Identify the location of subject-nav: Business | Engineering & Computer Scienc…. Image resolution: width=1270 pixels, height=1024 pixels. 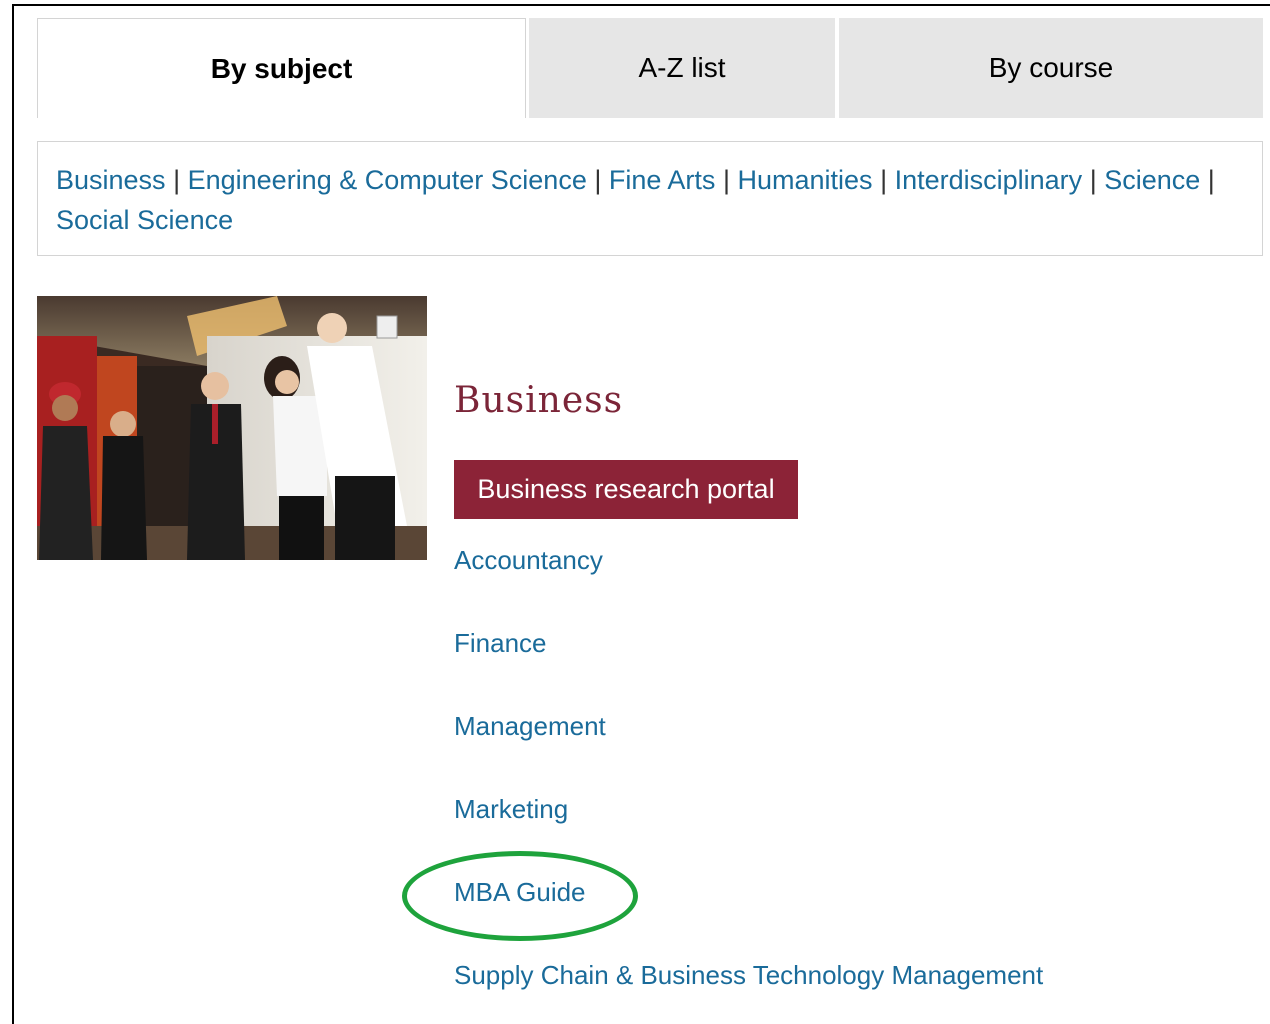
(650, 198).